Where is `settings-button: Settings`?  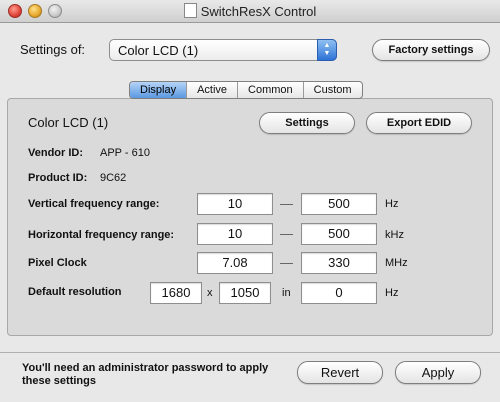
settings-button: Settings is located at coordinates (307, 123).